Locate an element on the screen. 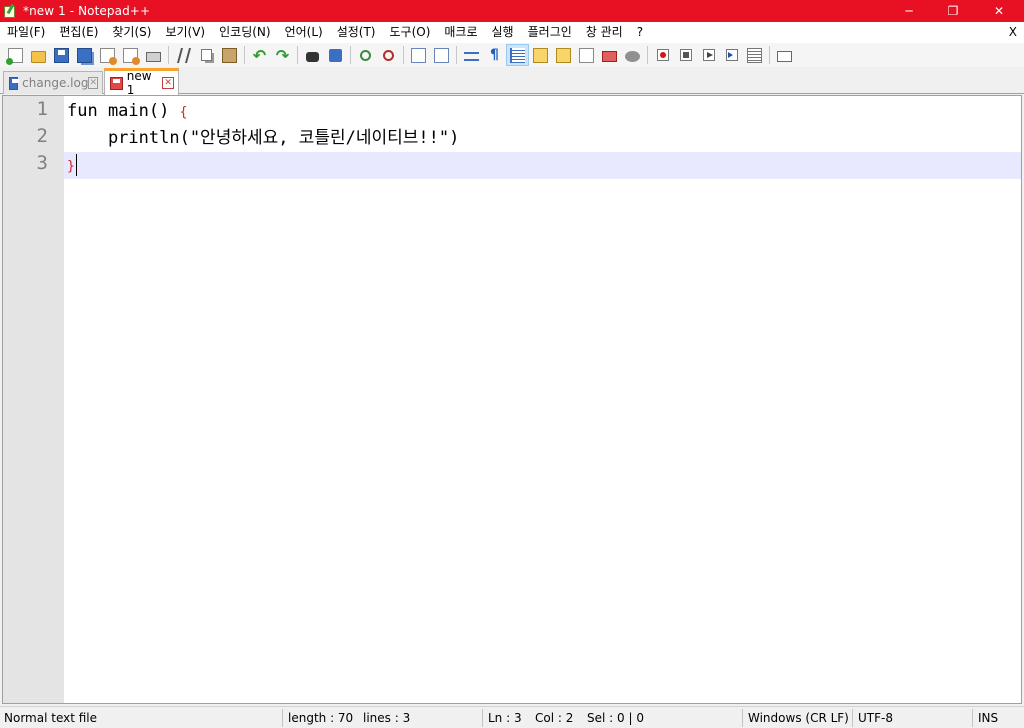  sync-horizontal-button is located at coordinates (441, 55).